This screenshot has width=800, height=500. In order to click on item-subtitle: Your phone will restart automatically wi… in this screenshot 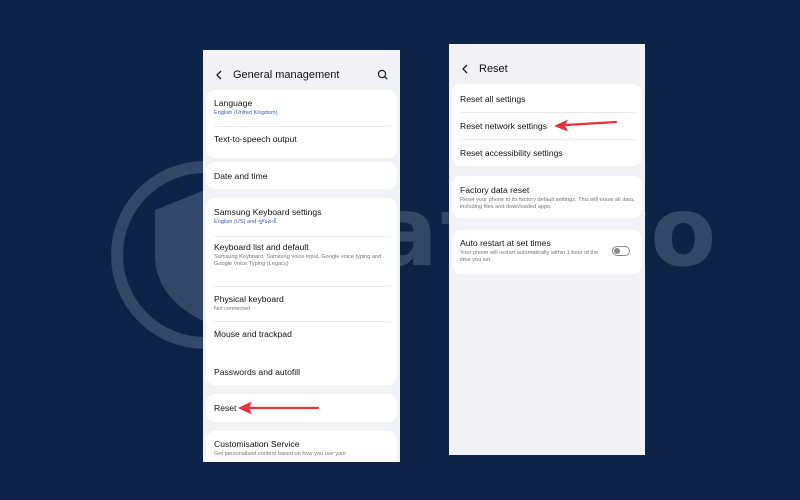, I will do `click(529, 256)`.